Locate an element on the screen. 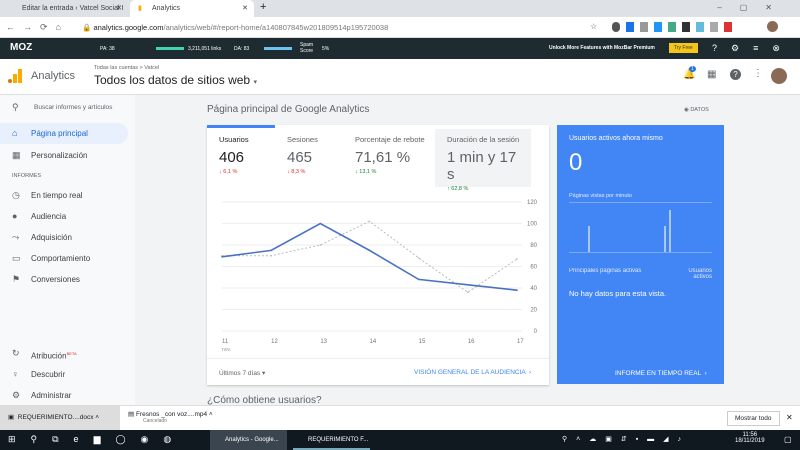 The height and width of the screenshot is (450, 800). notification-center-icon: ▢ is located at coordinates (788, 439).